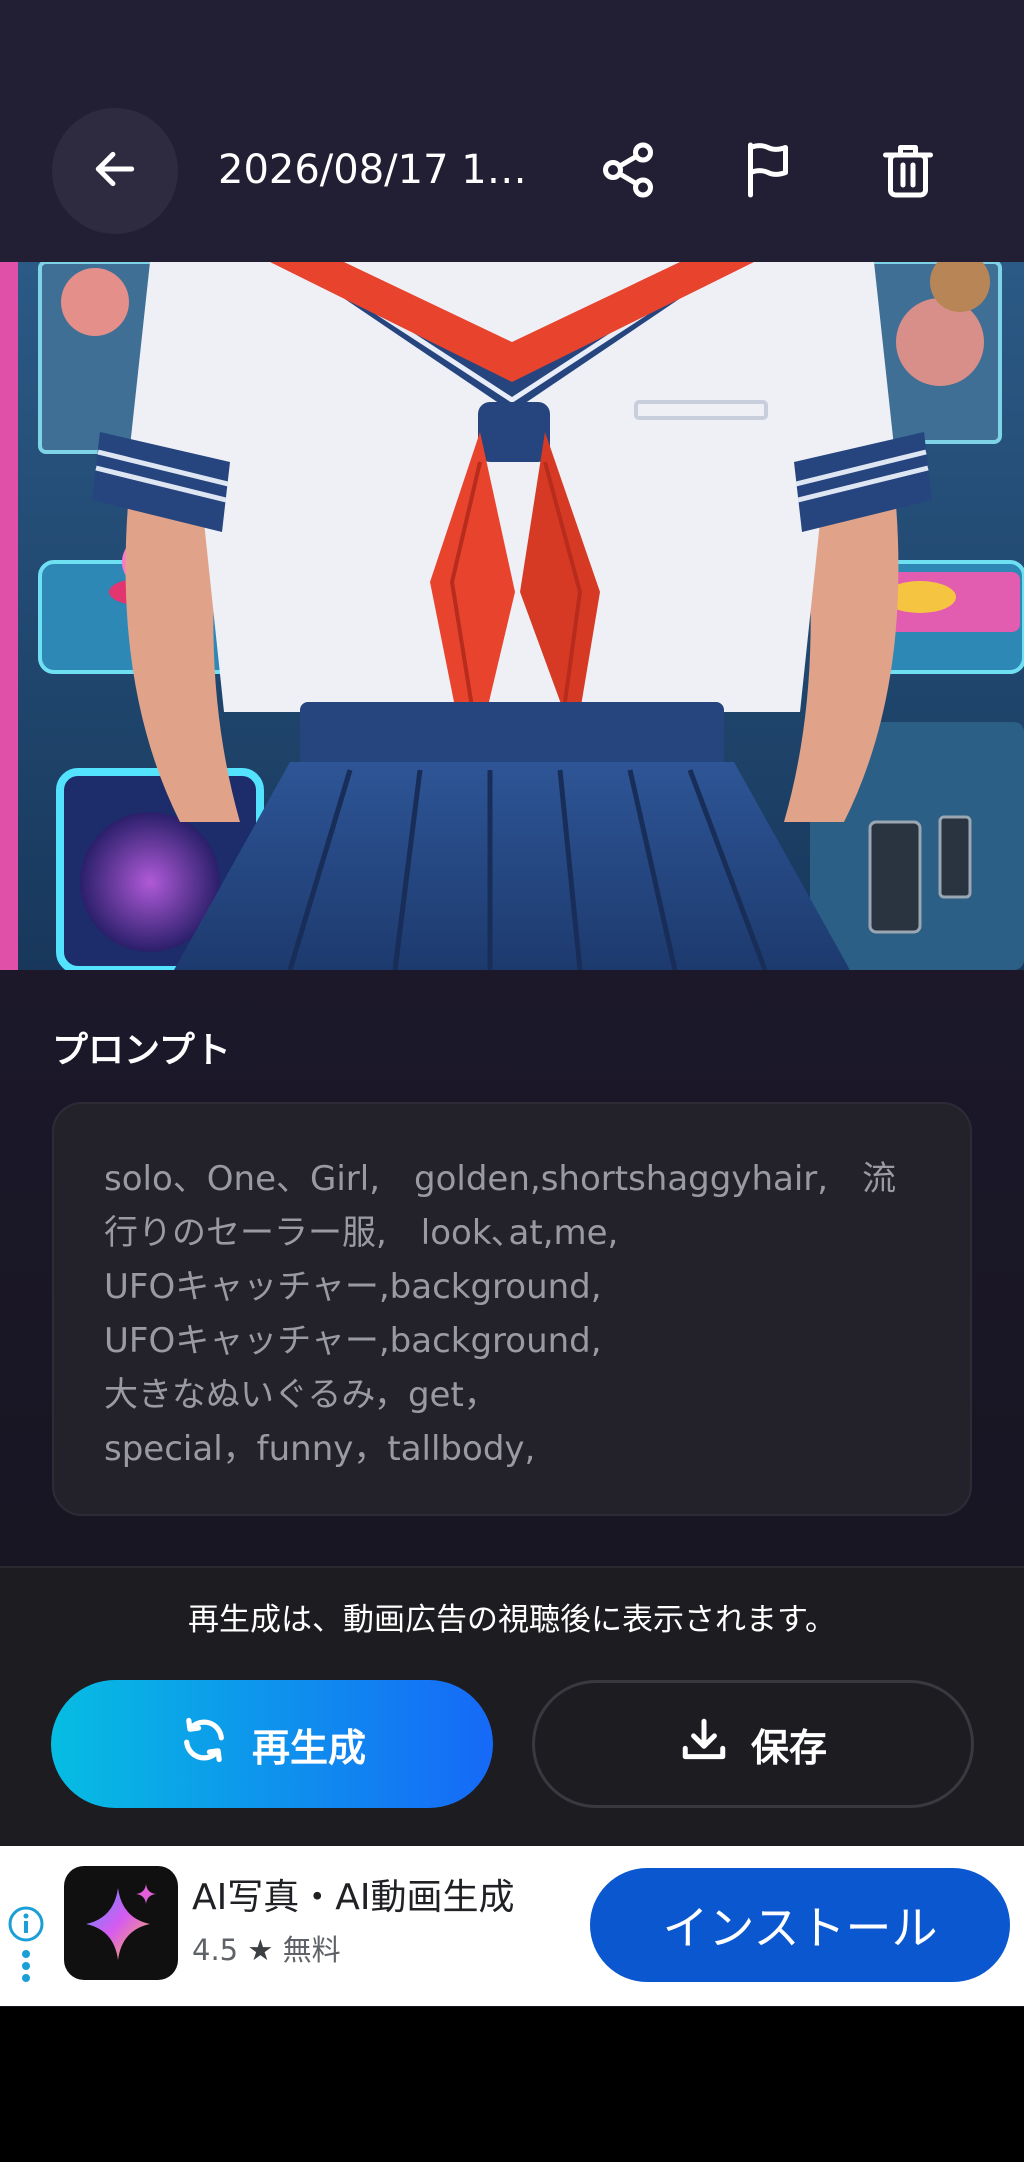 The height and width of the screenshot is (2162, 1024). Describe the element at coordinates (704, 1744) in the screenshot. I see `download-icon` at that location.